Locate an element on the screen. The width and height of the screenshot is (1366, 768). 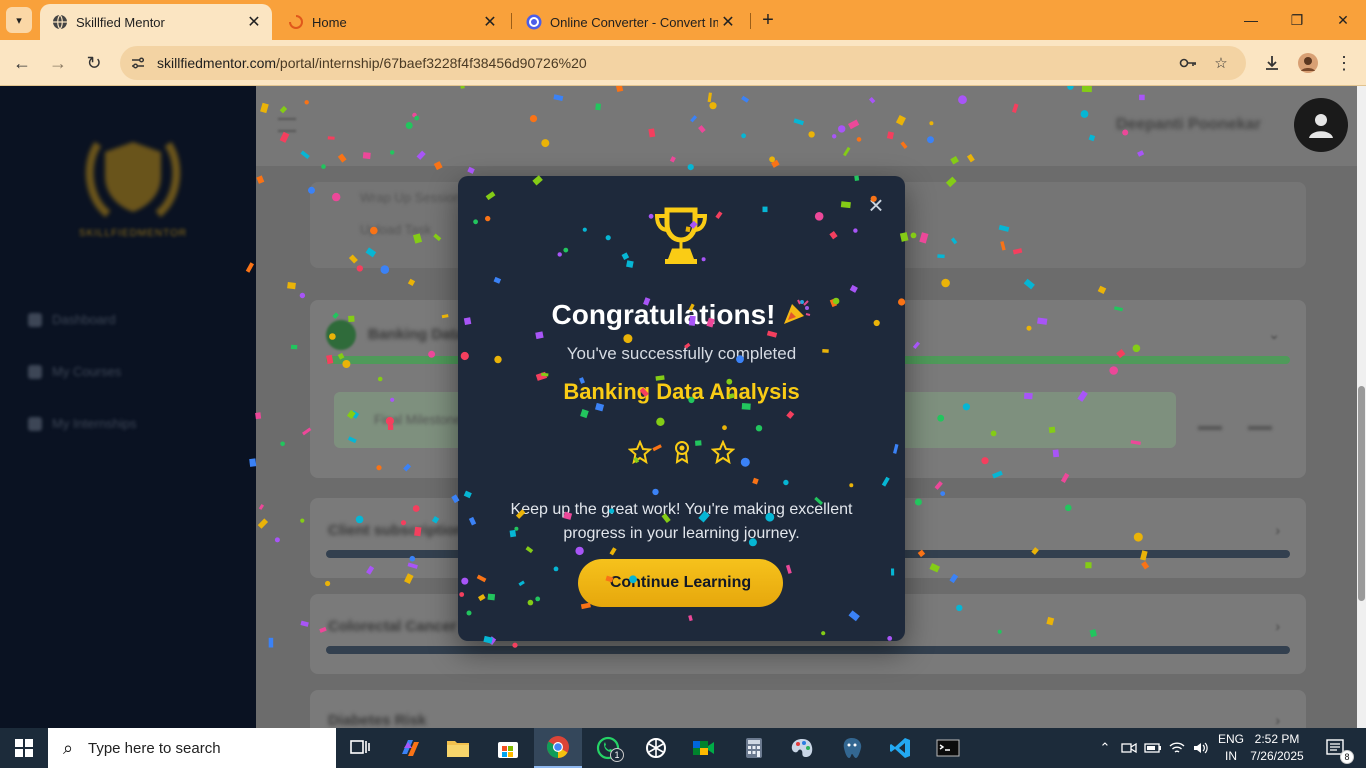
list-item: Wrap Up Session is located at coordinates (410, 197).